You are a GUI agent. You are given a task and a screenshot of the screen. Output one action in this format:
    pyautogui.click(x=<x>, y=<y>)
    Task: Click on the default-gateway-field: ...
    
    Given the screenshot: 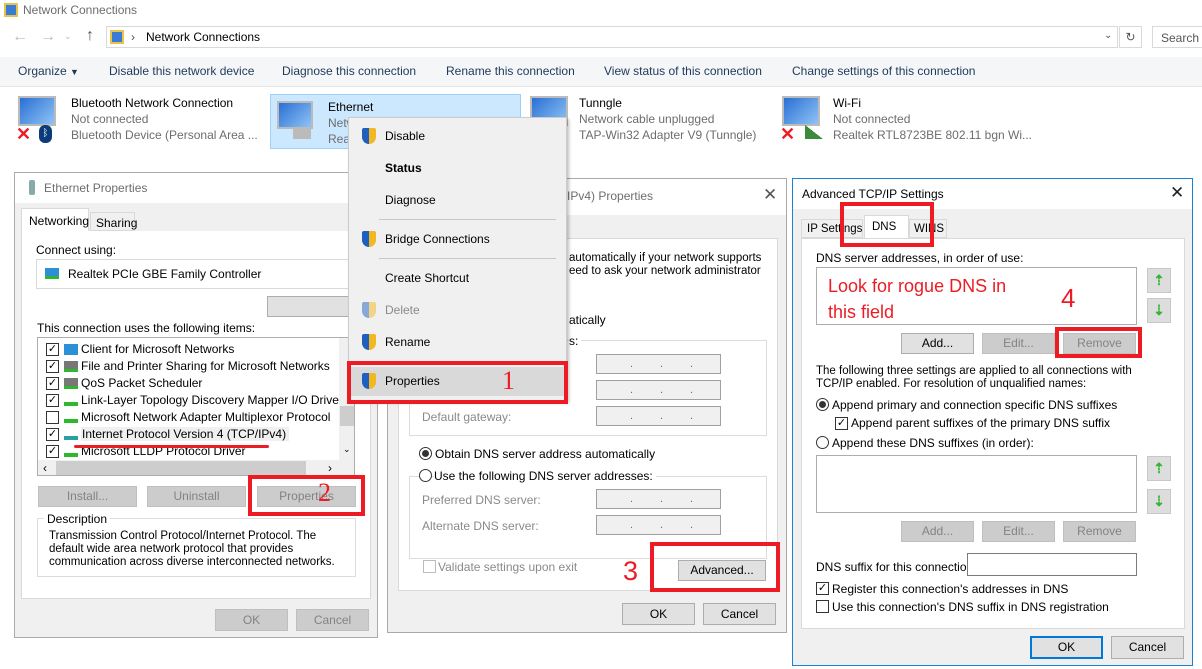 What is the action you would take?
    pyautogui.click(x=658, y=416)
    